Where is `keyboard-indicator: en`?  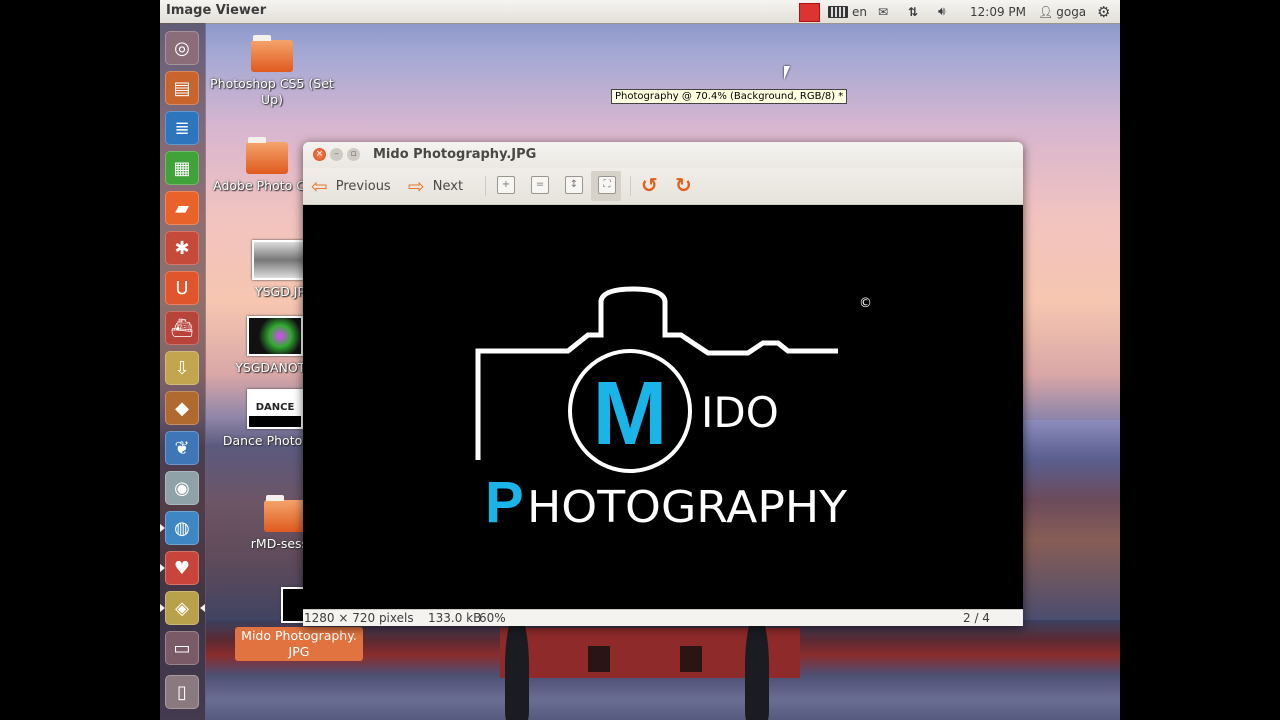
keyboard-indicator: en is located at coordinates (847, 11).